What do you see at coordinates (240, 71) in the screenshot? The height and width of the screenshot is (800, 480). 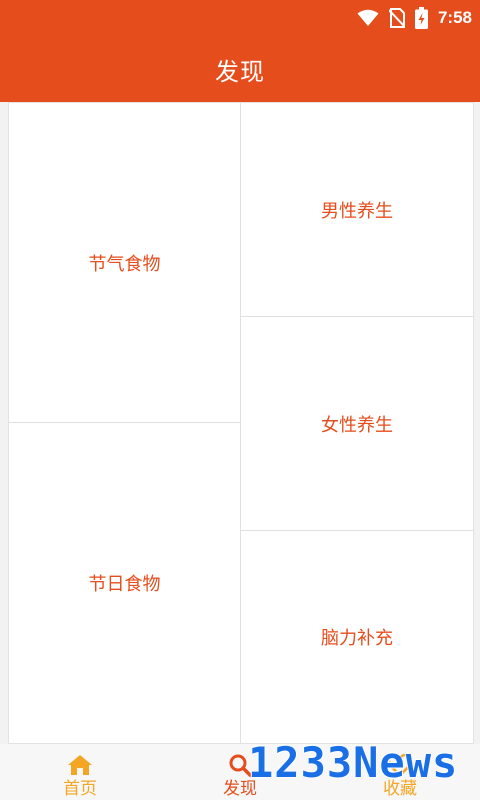 I see `page-title: 发现` at bounding box center [240, 71].